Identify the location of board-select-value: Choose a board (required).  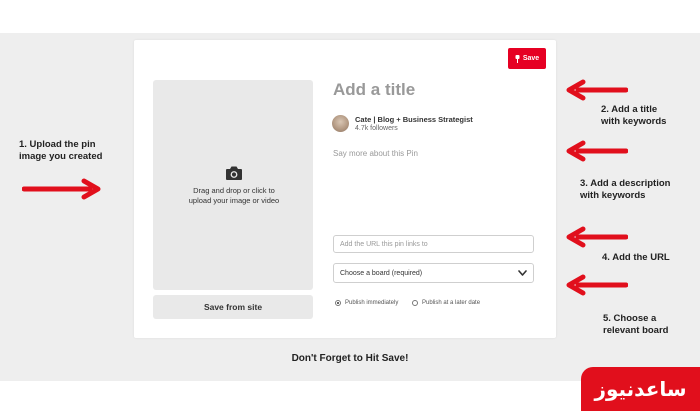
(381, 273).